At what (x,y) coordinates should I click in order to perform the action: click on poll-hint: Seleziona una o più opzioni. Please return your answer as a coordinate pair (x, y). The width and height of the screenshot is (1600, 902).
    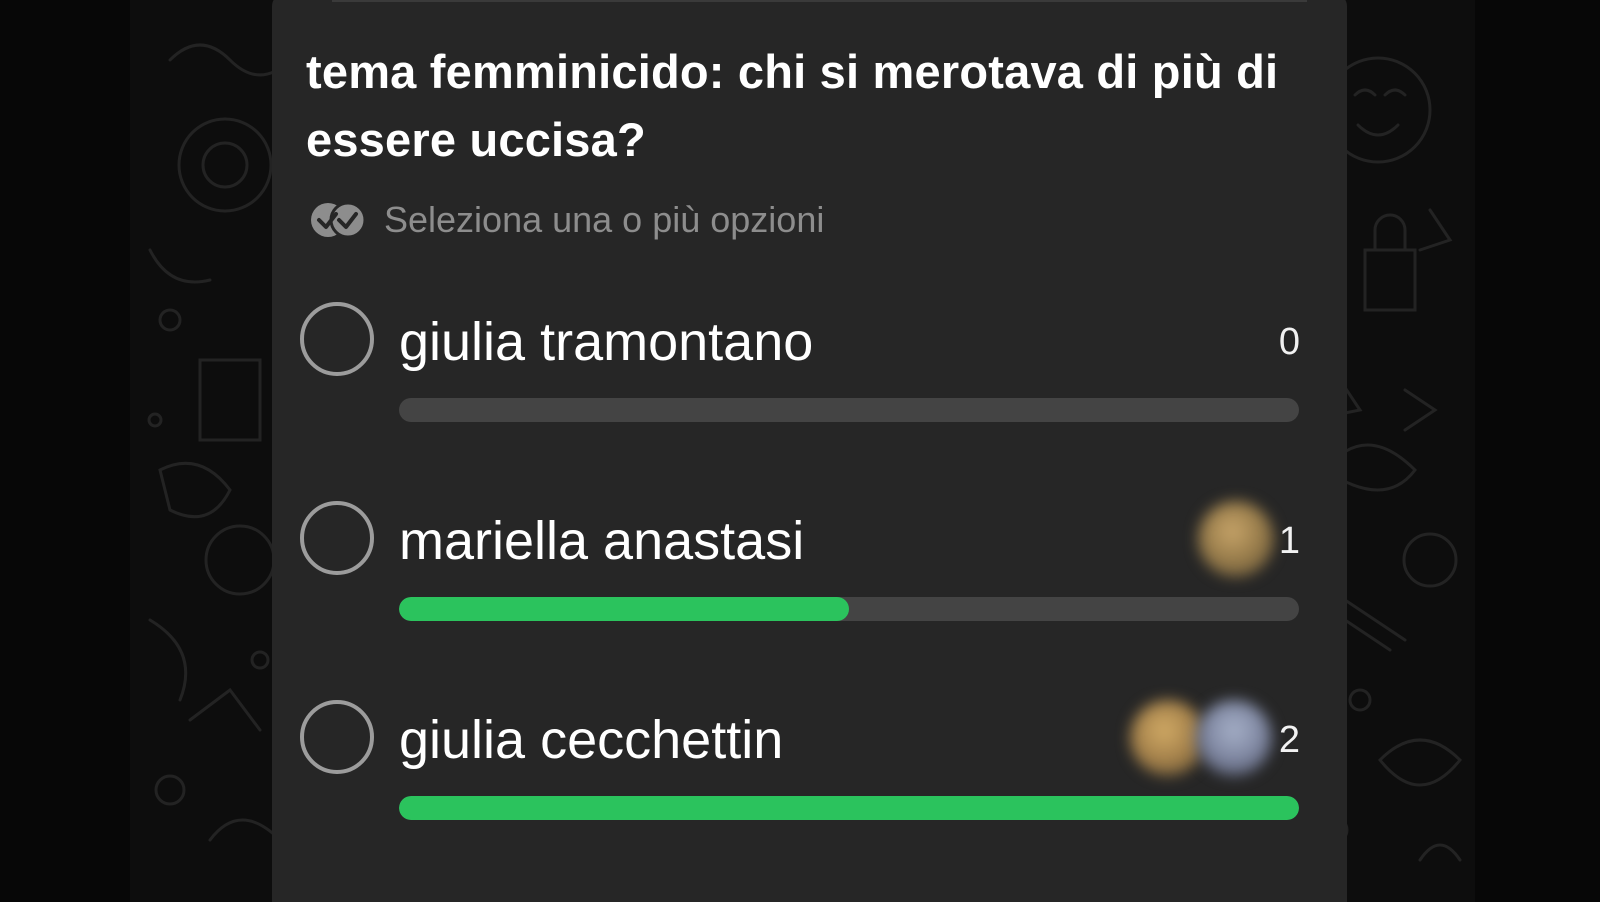
    Looking at the image, I should click on (565, 220).